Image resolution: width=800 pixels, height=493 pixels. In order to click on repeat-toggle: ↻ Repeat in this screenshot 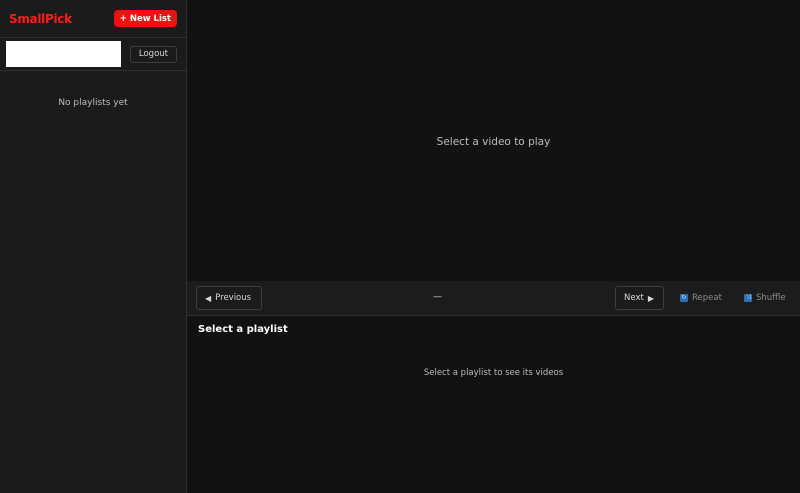, I will do `click(701, 298)`.